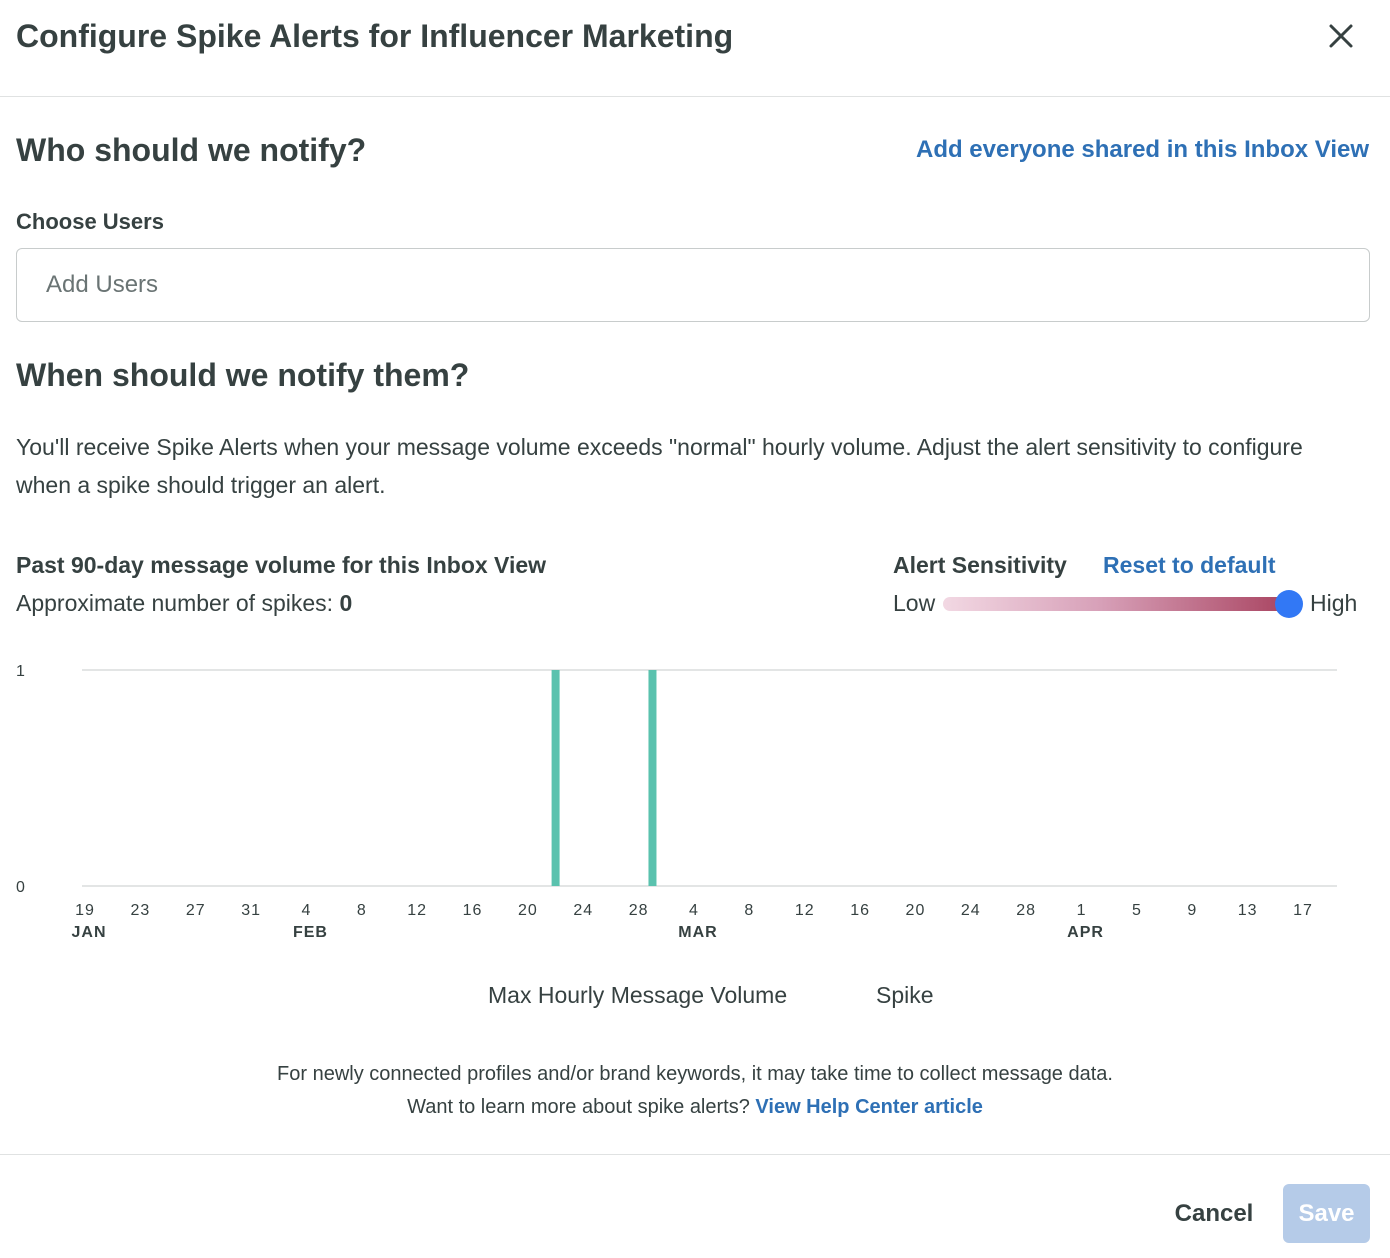 This screenshot has width=1390, height=1258. I want to click on save-button: Save, so click(1326, 1213).